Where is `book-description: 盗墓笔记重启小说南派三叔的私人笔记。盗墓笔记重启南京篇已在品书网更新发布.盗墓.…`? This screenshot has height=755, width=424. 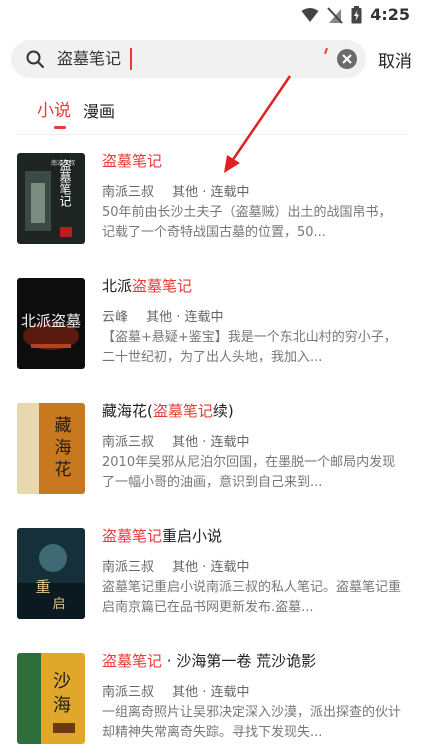 book-description: 盗墓笔记重启小说南派三叔的私人笔记。盗墓笔记重启南京篇已在品书网更新发布.盗墓.… is located at coordinates (252, 597).